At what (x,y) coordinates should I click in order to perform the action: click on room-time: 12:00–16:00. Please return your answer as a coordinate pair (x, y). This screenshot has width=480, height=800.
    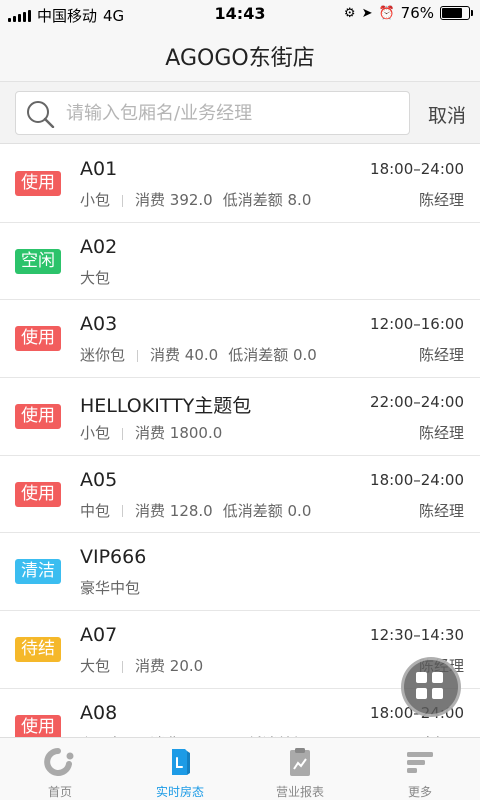
    Looking at the image, I should click on (417, 324).